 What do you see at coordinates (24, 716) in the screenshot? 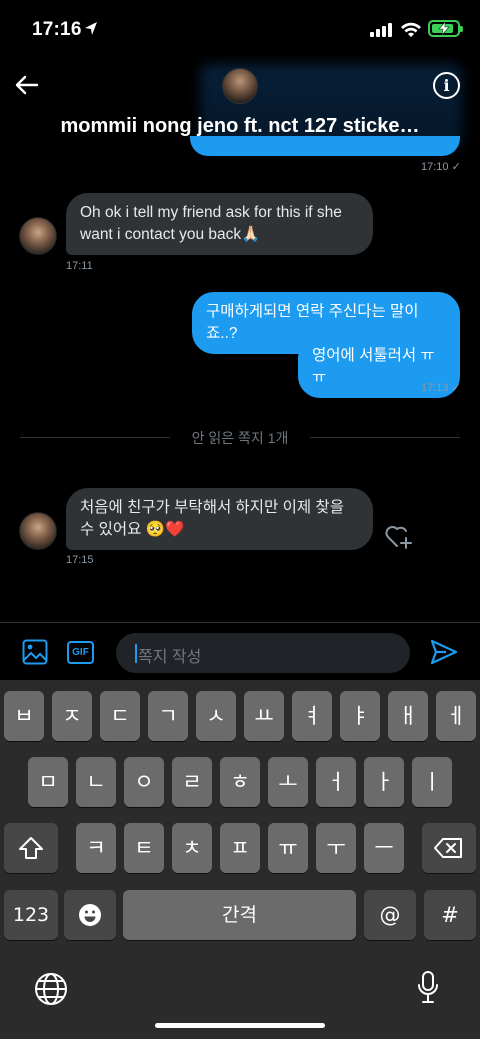
I see `key: ㅂ` at bounding box center [24, 716].